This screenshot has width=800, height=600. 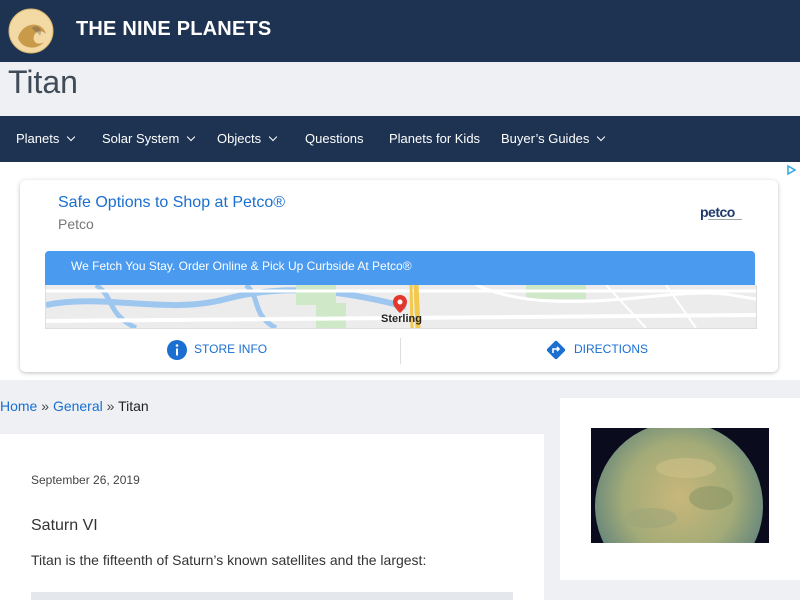 I want to click on ad-advertiser: Petco, so click(x=76, y=224).